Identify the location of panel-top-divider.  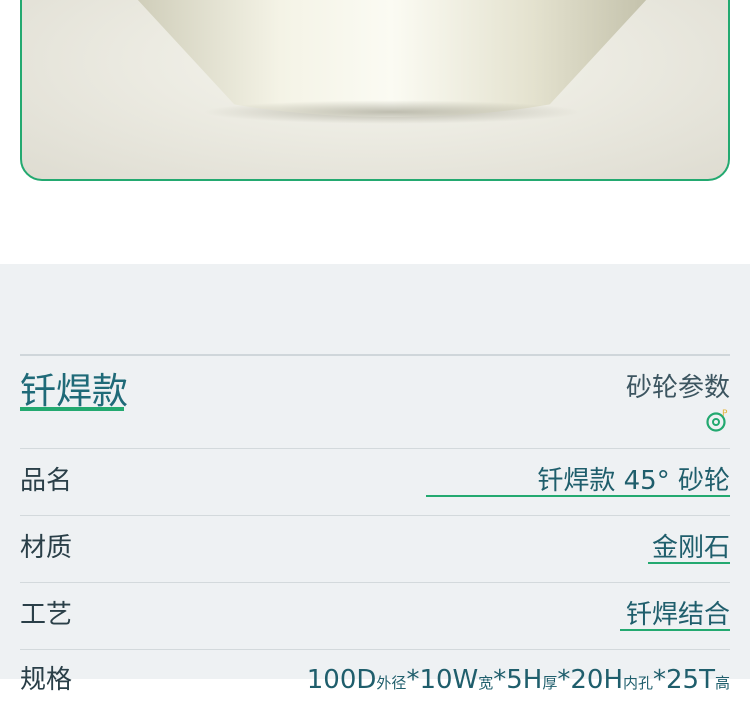
(375, 355).